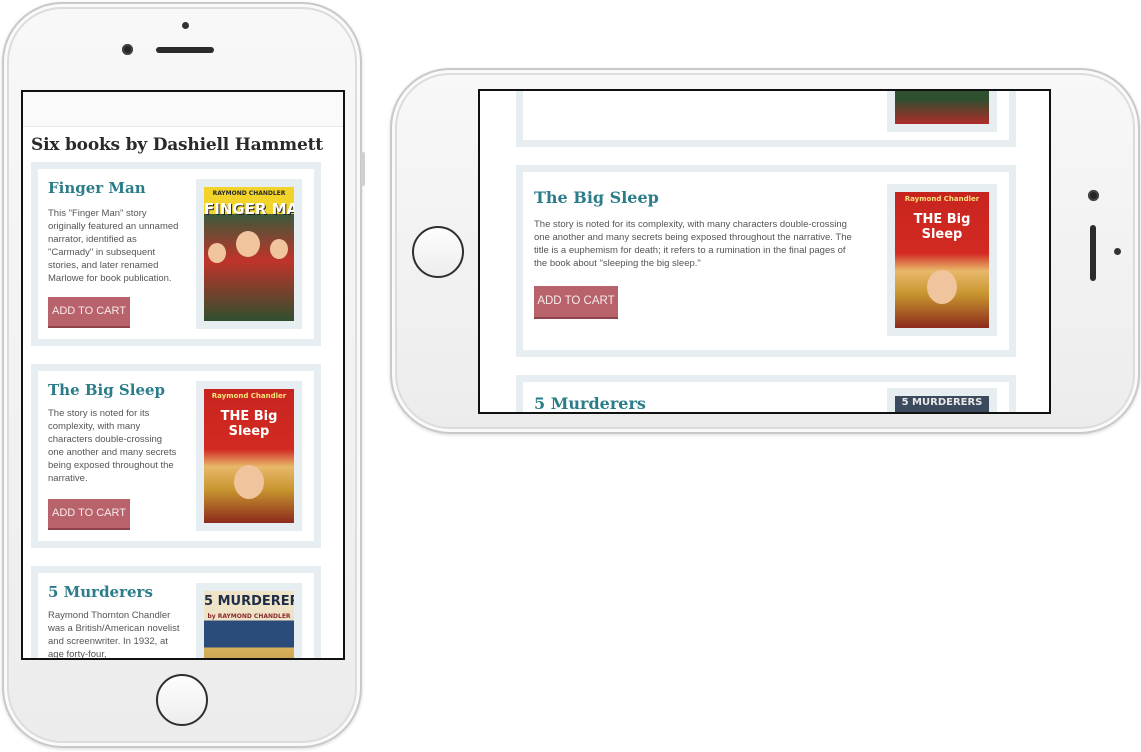  I want to click on book-title: Finger Man, so click(97, 188).